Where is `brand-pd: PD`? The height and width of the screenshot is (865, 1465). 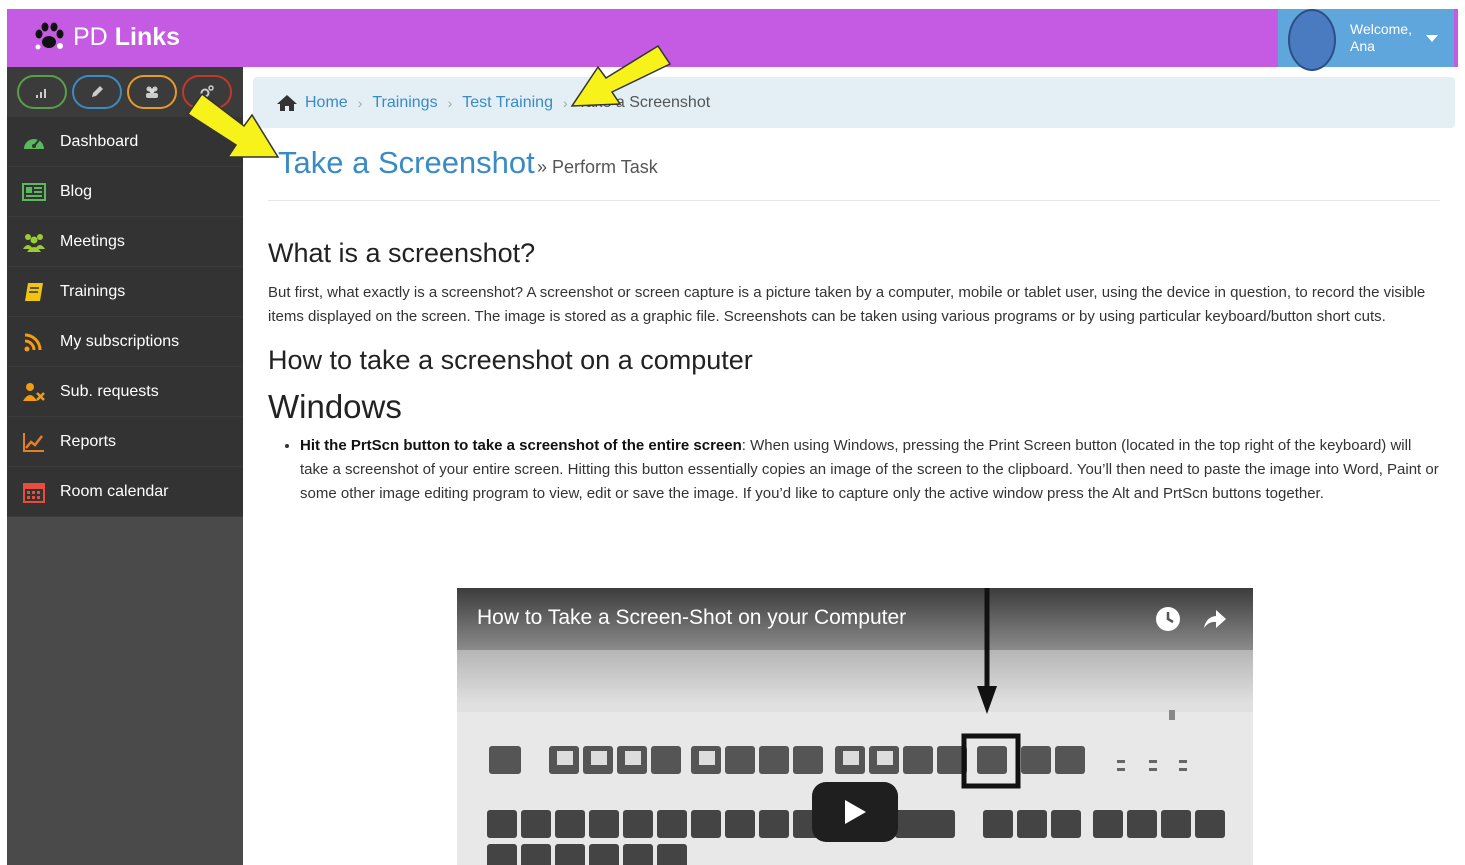 brand-pd: PD is located at coordinates (90, 36).